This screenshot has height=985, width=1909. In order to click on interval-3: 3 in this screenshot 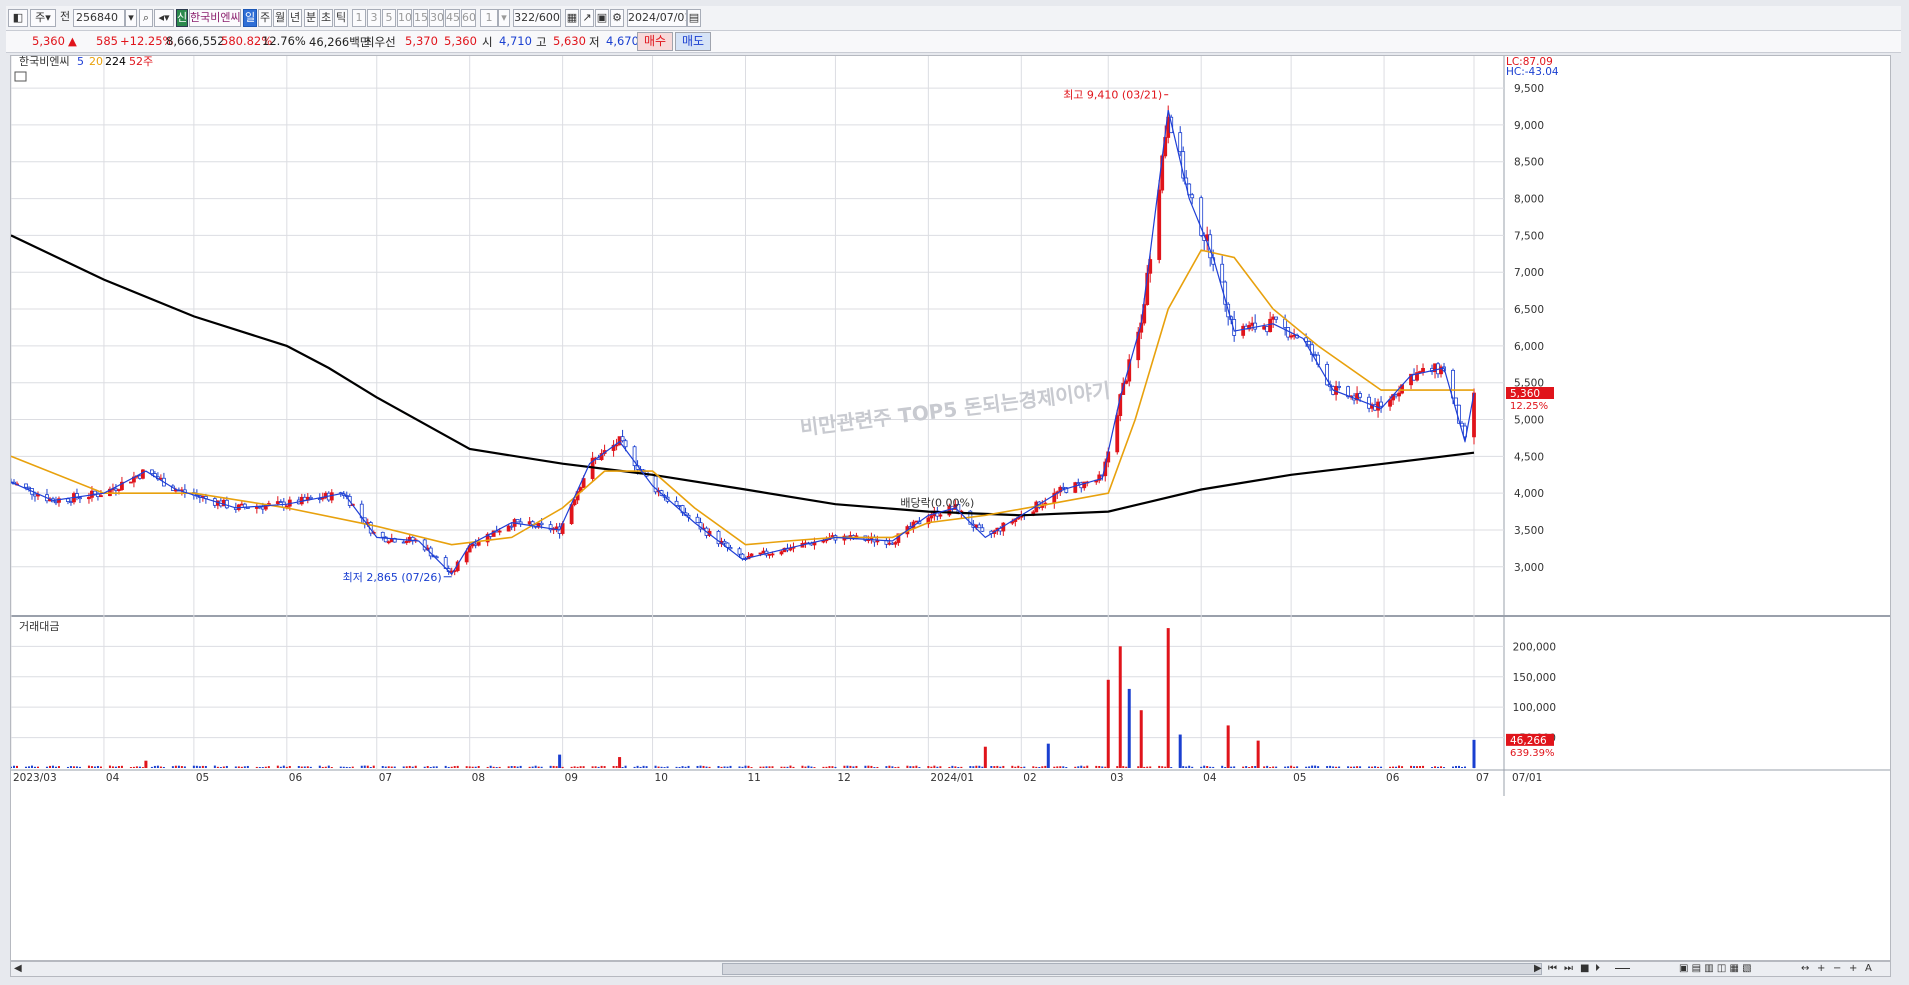, I will do `click(374, 18)`.